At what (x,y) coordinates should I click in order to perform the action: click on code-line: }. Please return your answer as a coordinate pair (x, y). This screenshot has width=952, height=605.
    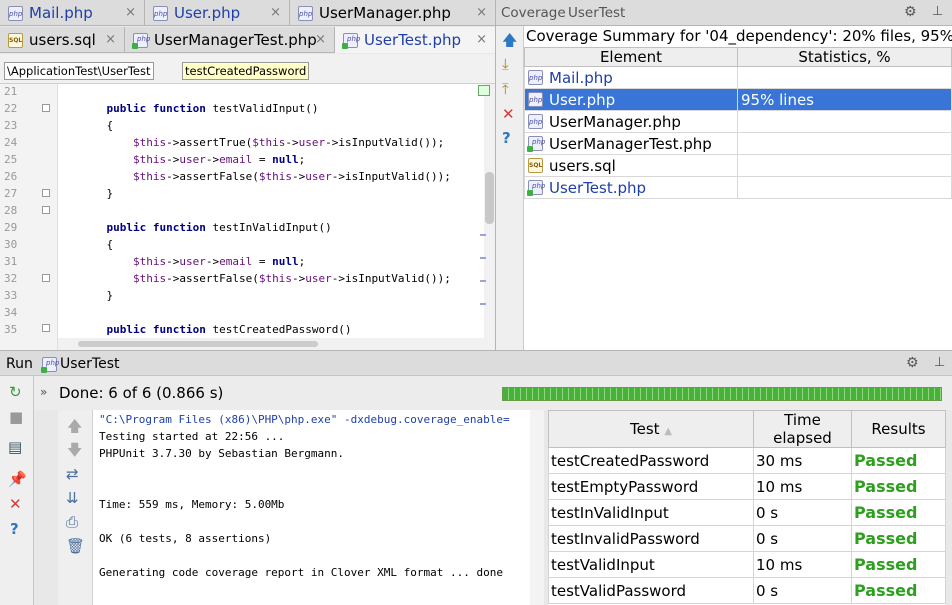
    Looking at the image, I should click on (97, 193).